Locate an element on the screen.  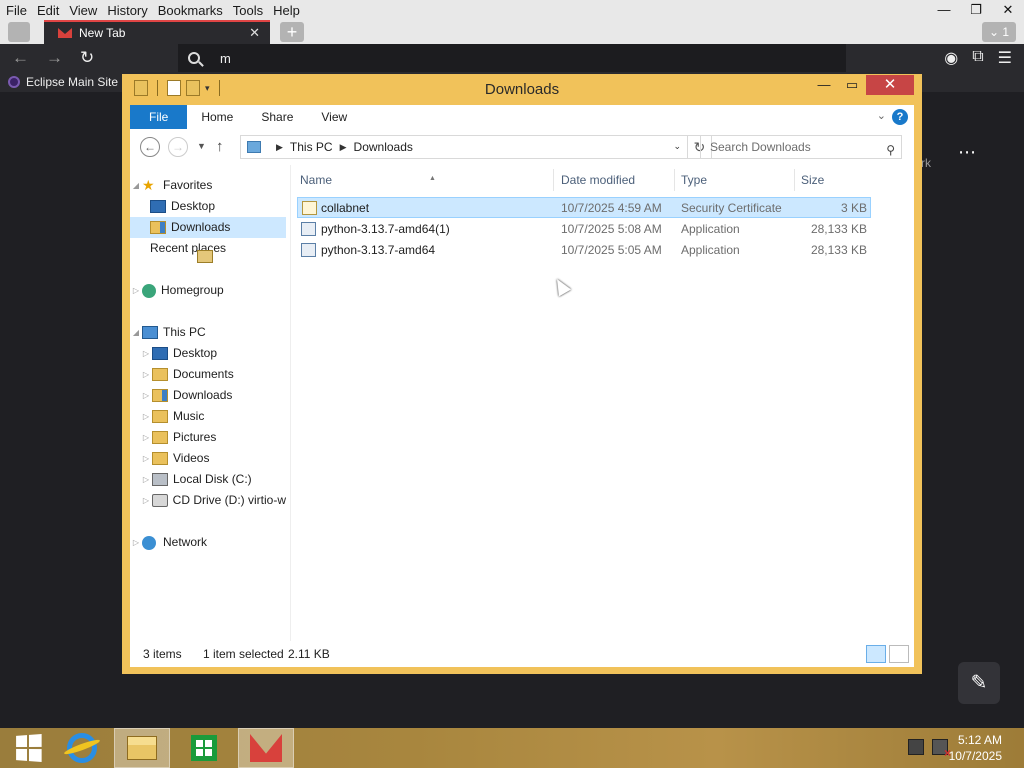
back-button: ← is located at coordinates (150, 147).